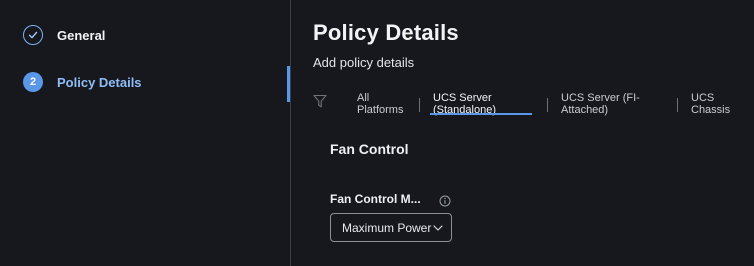  Describe the element at coordinates (711, 110) in the screenshot. I see `tab-label-line-2: Chassis` at that location.